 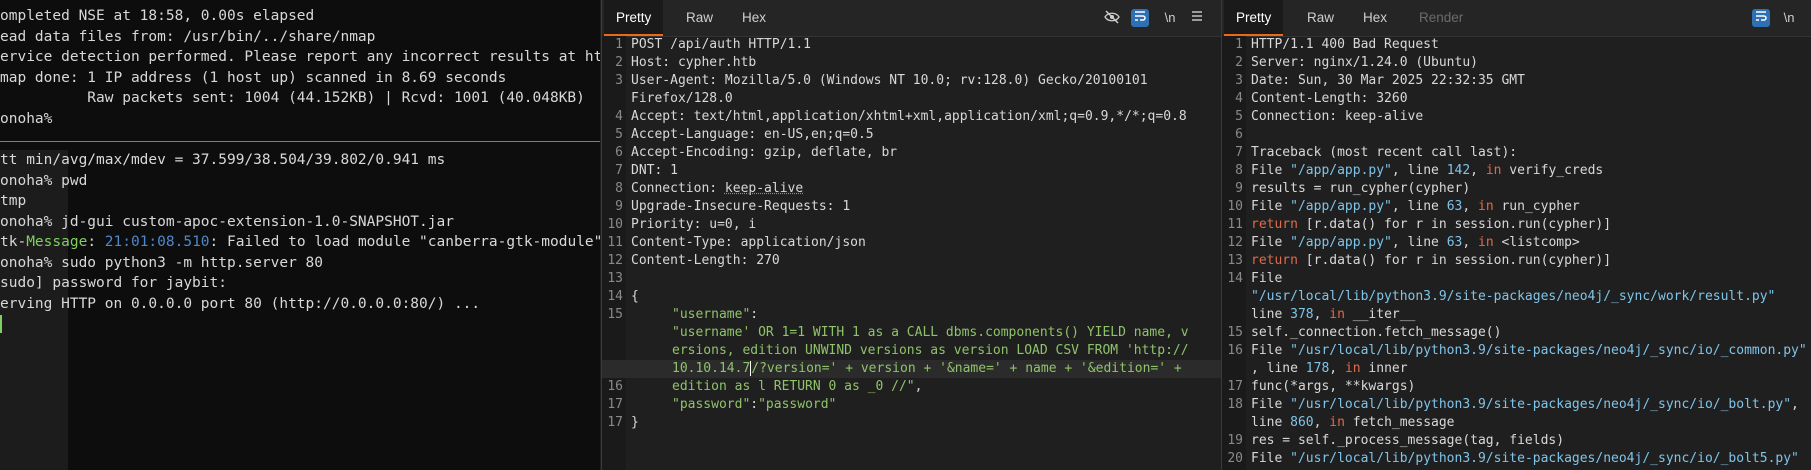 What do you see at coordinates (1364, 332) in the screenshot?
I see `code-line: 15 self._connection.fetch_message()` at bounding box center [1364, 332].